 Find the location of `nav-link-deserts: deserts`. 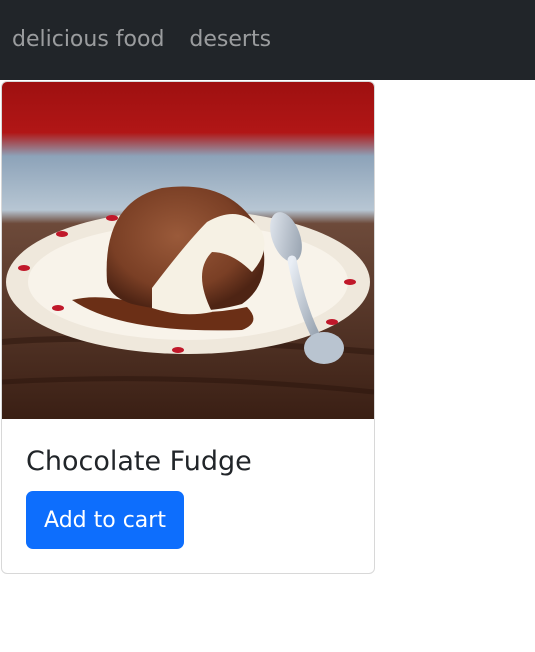

nav-link-deserts: deserts is located at coordinates (230, 40).